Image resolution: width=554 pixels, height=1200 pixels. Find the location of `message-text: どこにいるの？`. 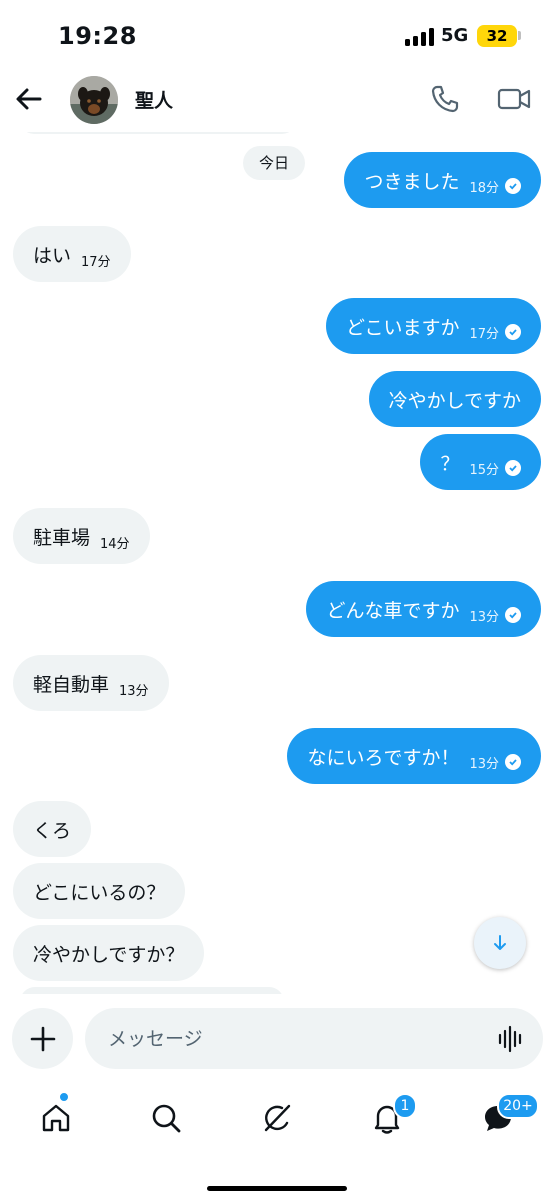

message-text: どこにいるの？ is located at coordinates (99, 892).